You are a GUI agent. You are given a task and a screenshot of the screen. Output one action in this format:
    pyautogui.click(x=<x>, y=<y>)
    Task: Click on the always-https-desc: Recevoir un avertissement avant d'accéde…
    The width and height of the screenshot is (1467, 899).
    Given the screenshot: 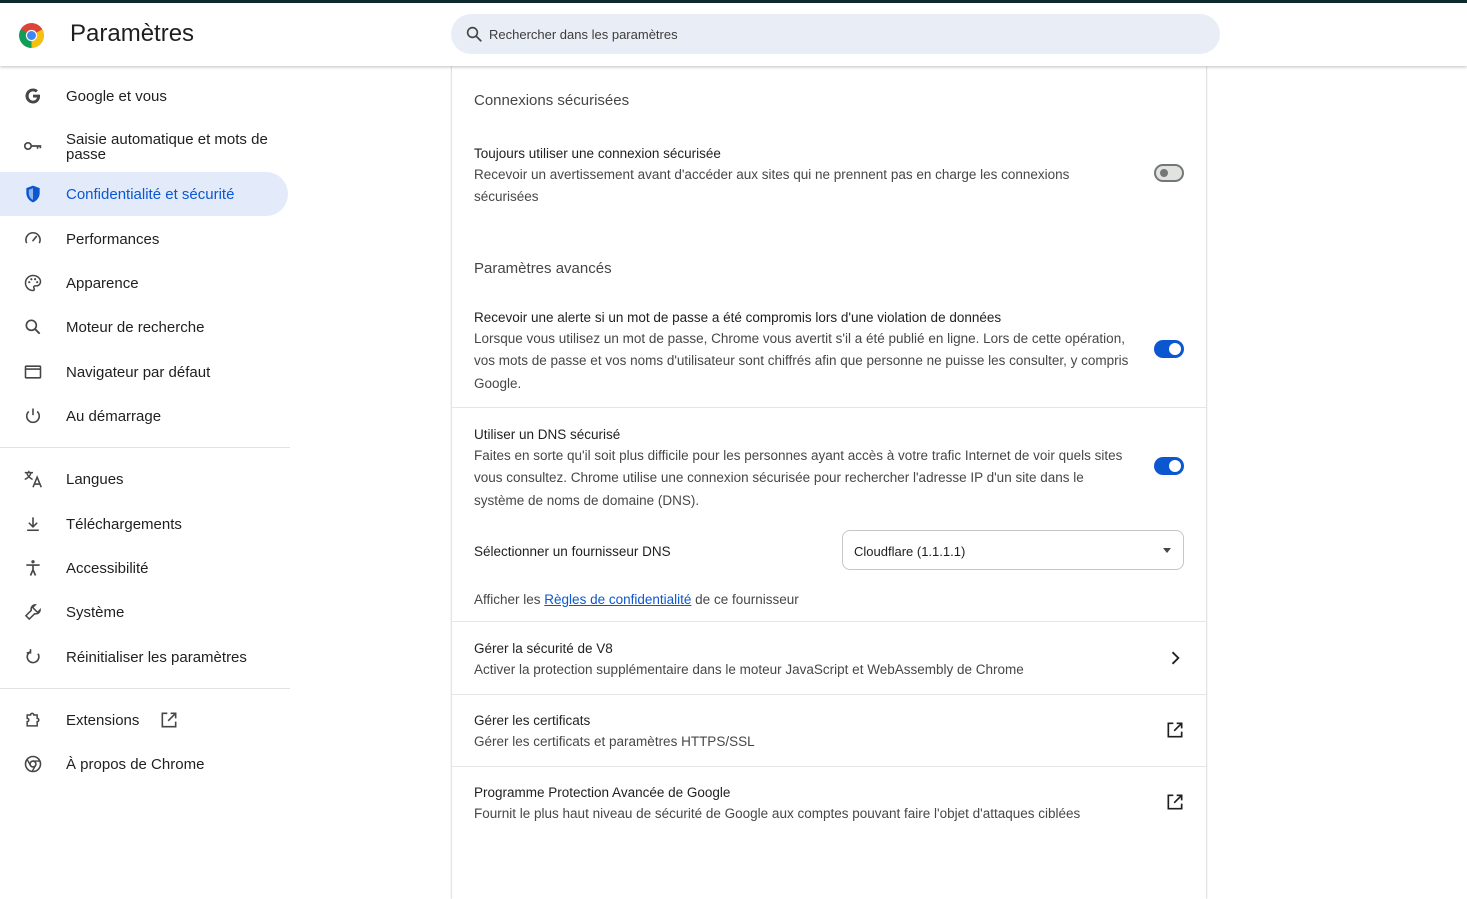 What is the action you would take?
    pyautogui.click(x=772, y=186)
    